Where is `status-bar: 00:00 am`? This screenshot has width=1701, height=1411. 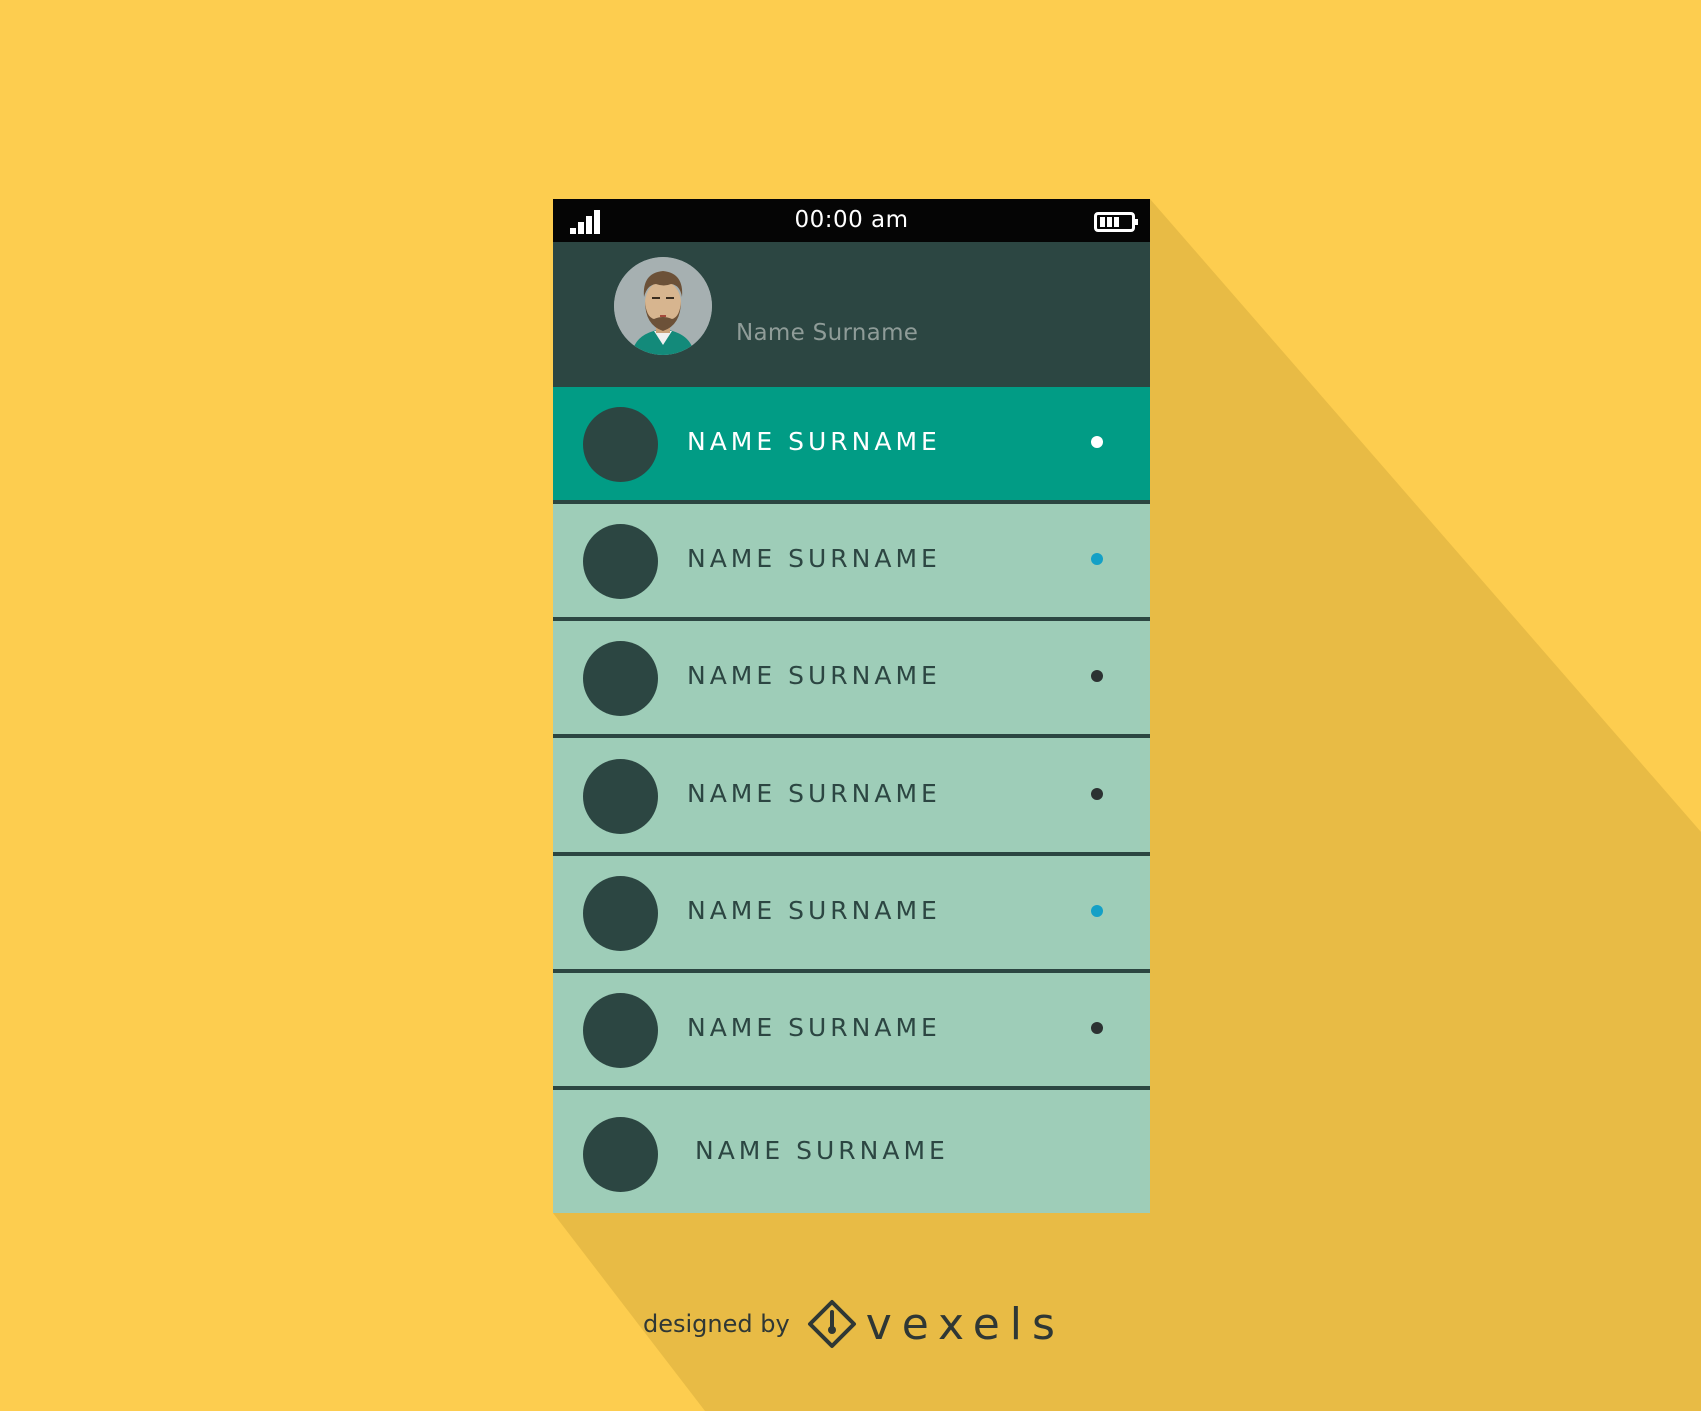
status-bar: 00:00 am is located at coordinates (851, 220).